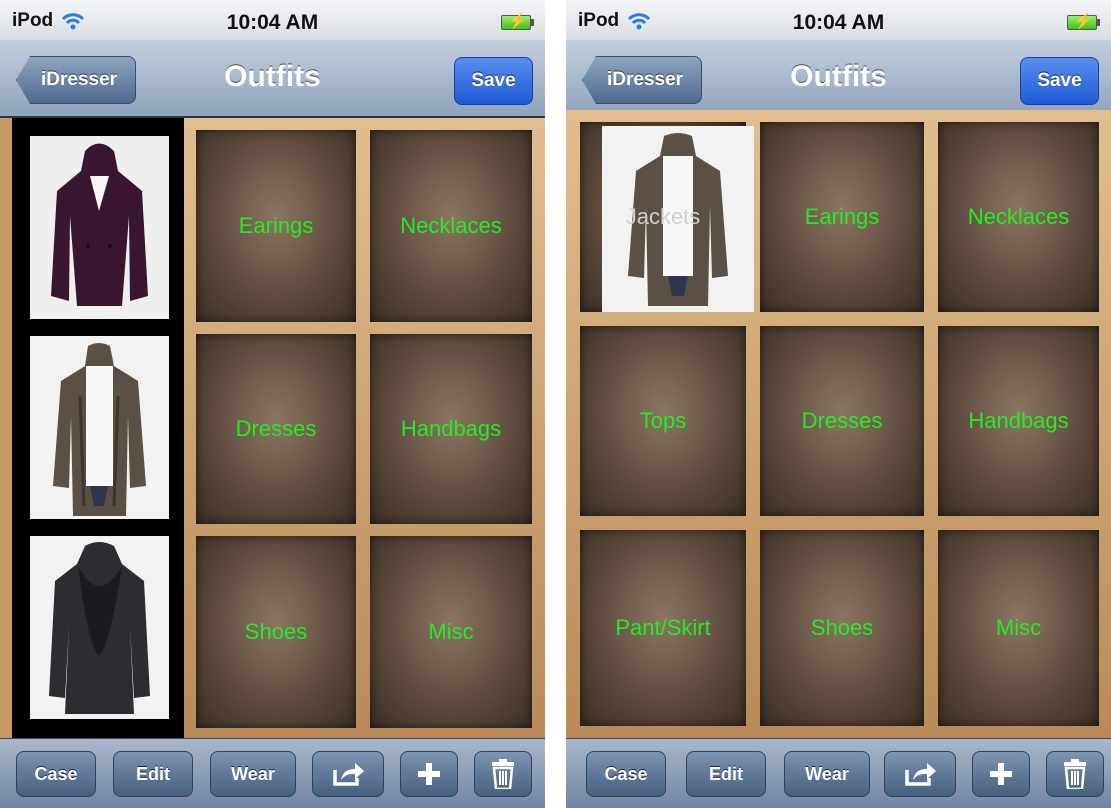 Image resolution: width=1111 pixels, height=808 pixels. I want to click on jacket-photo-strip, so click(98, 428).